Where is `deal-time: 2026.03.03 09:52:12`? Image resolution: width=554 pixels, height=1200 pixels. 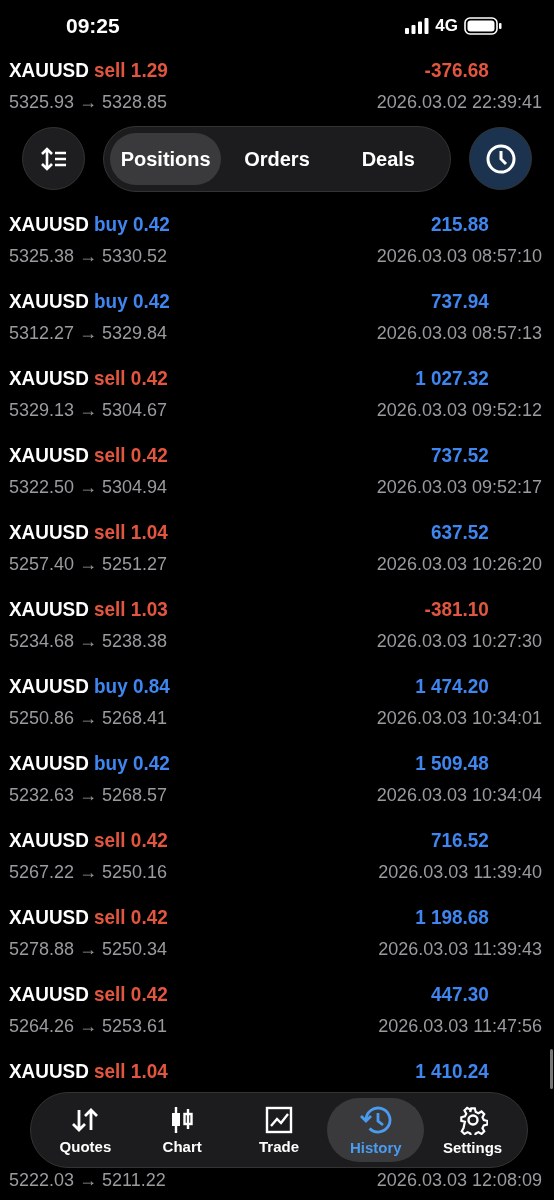 deal-time: 2026.03.03 09:52:12 is located at coordinates (459, 410).